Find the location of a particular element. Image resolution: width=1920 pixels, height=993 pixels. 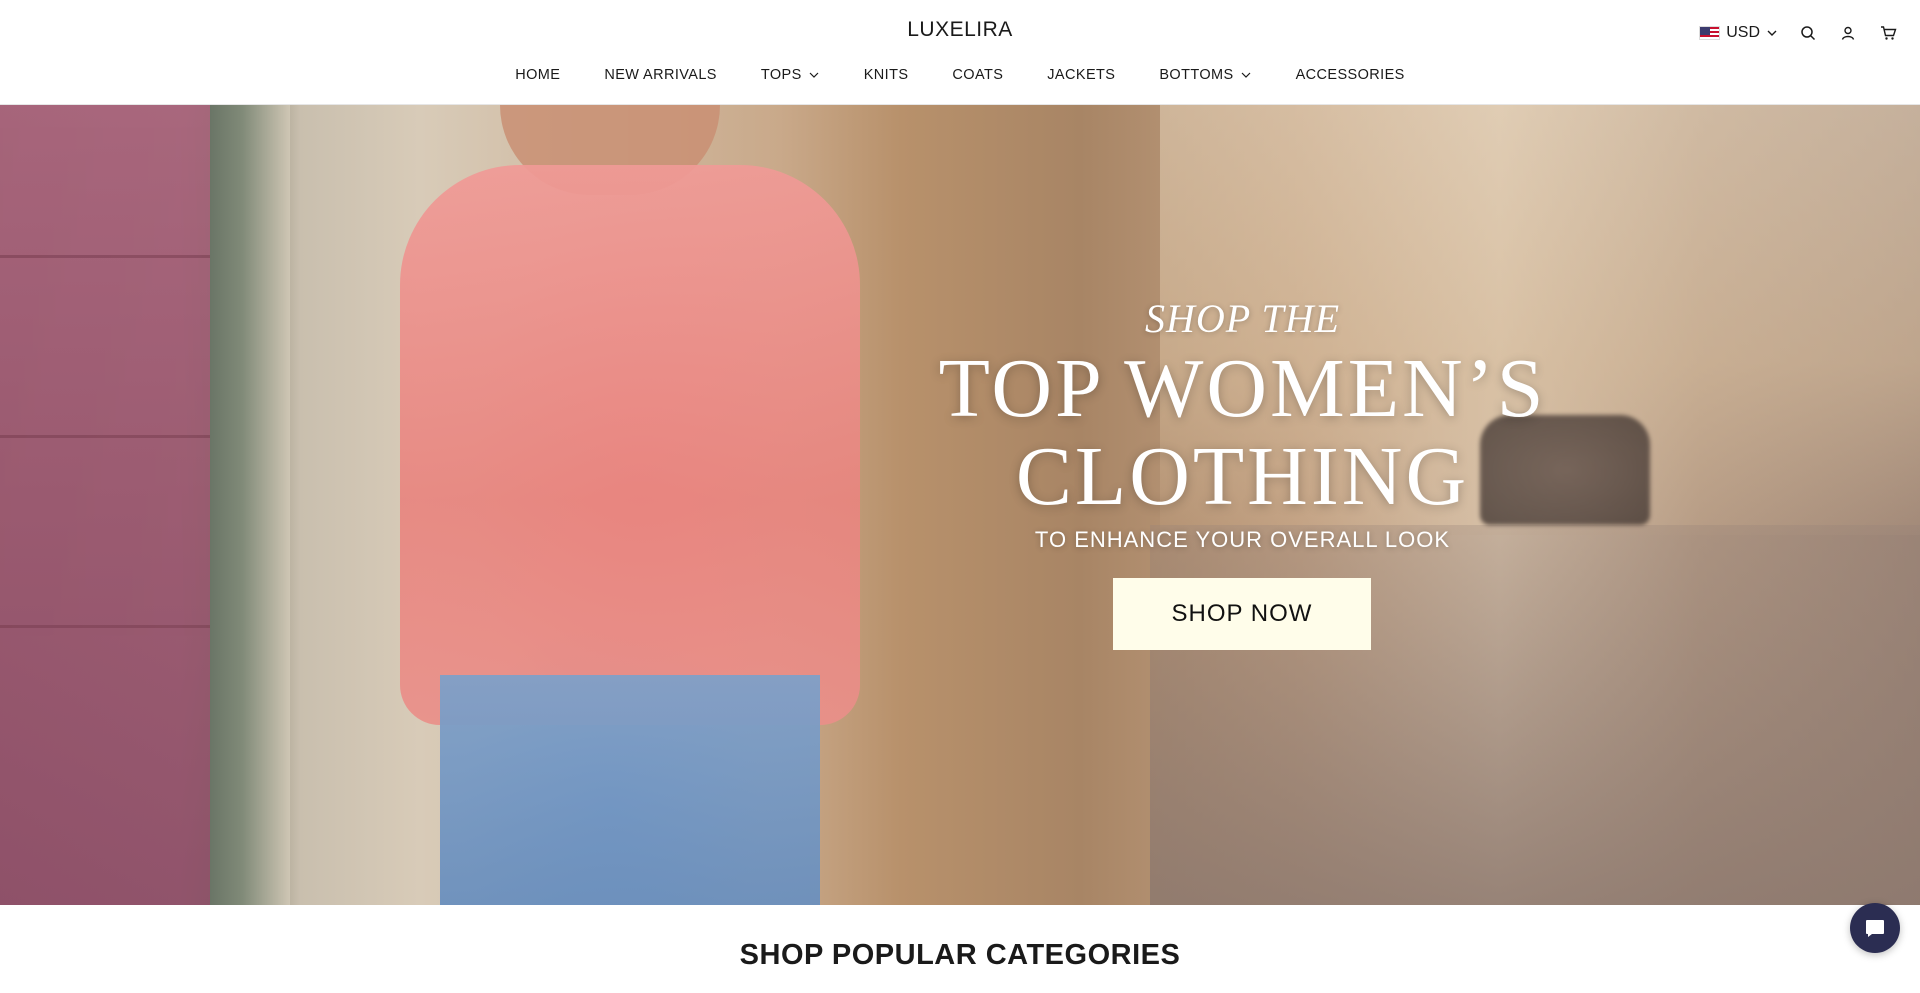

nav-label: COATS is located at coordinates (978, 75).